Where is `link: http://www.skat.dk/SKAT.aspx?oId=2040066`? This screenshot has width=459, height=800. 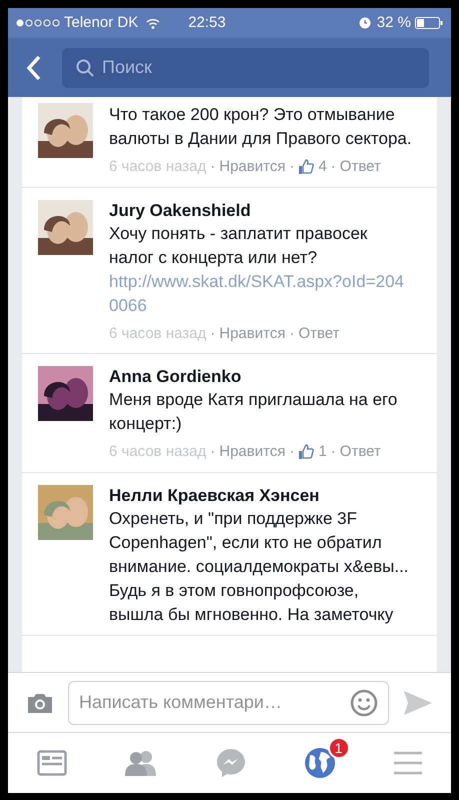 link: http://www.skat.dk/SKAT.aspx?oId=2040066 is located at coordinates (261, 294).